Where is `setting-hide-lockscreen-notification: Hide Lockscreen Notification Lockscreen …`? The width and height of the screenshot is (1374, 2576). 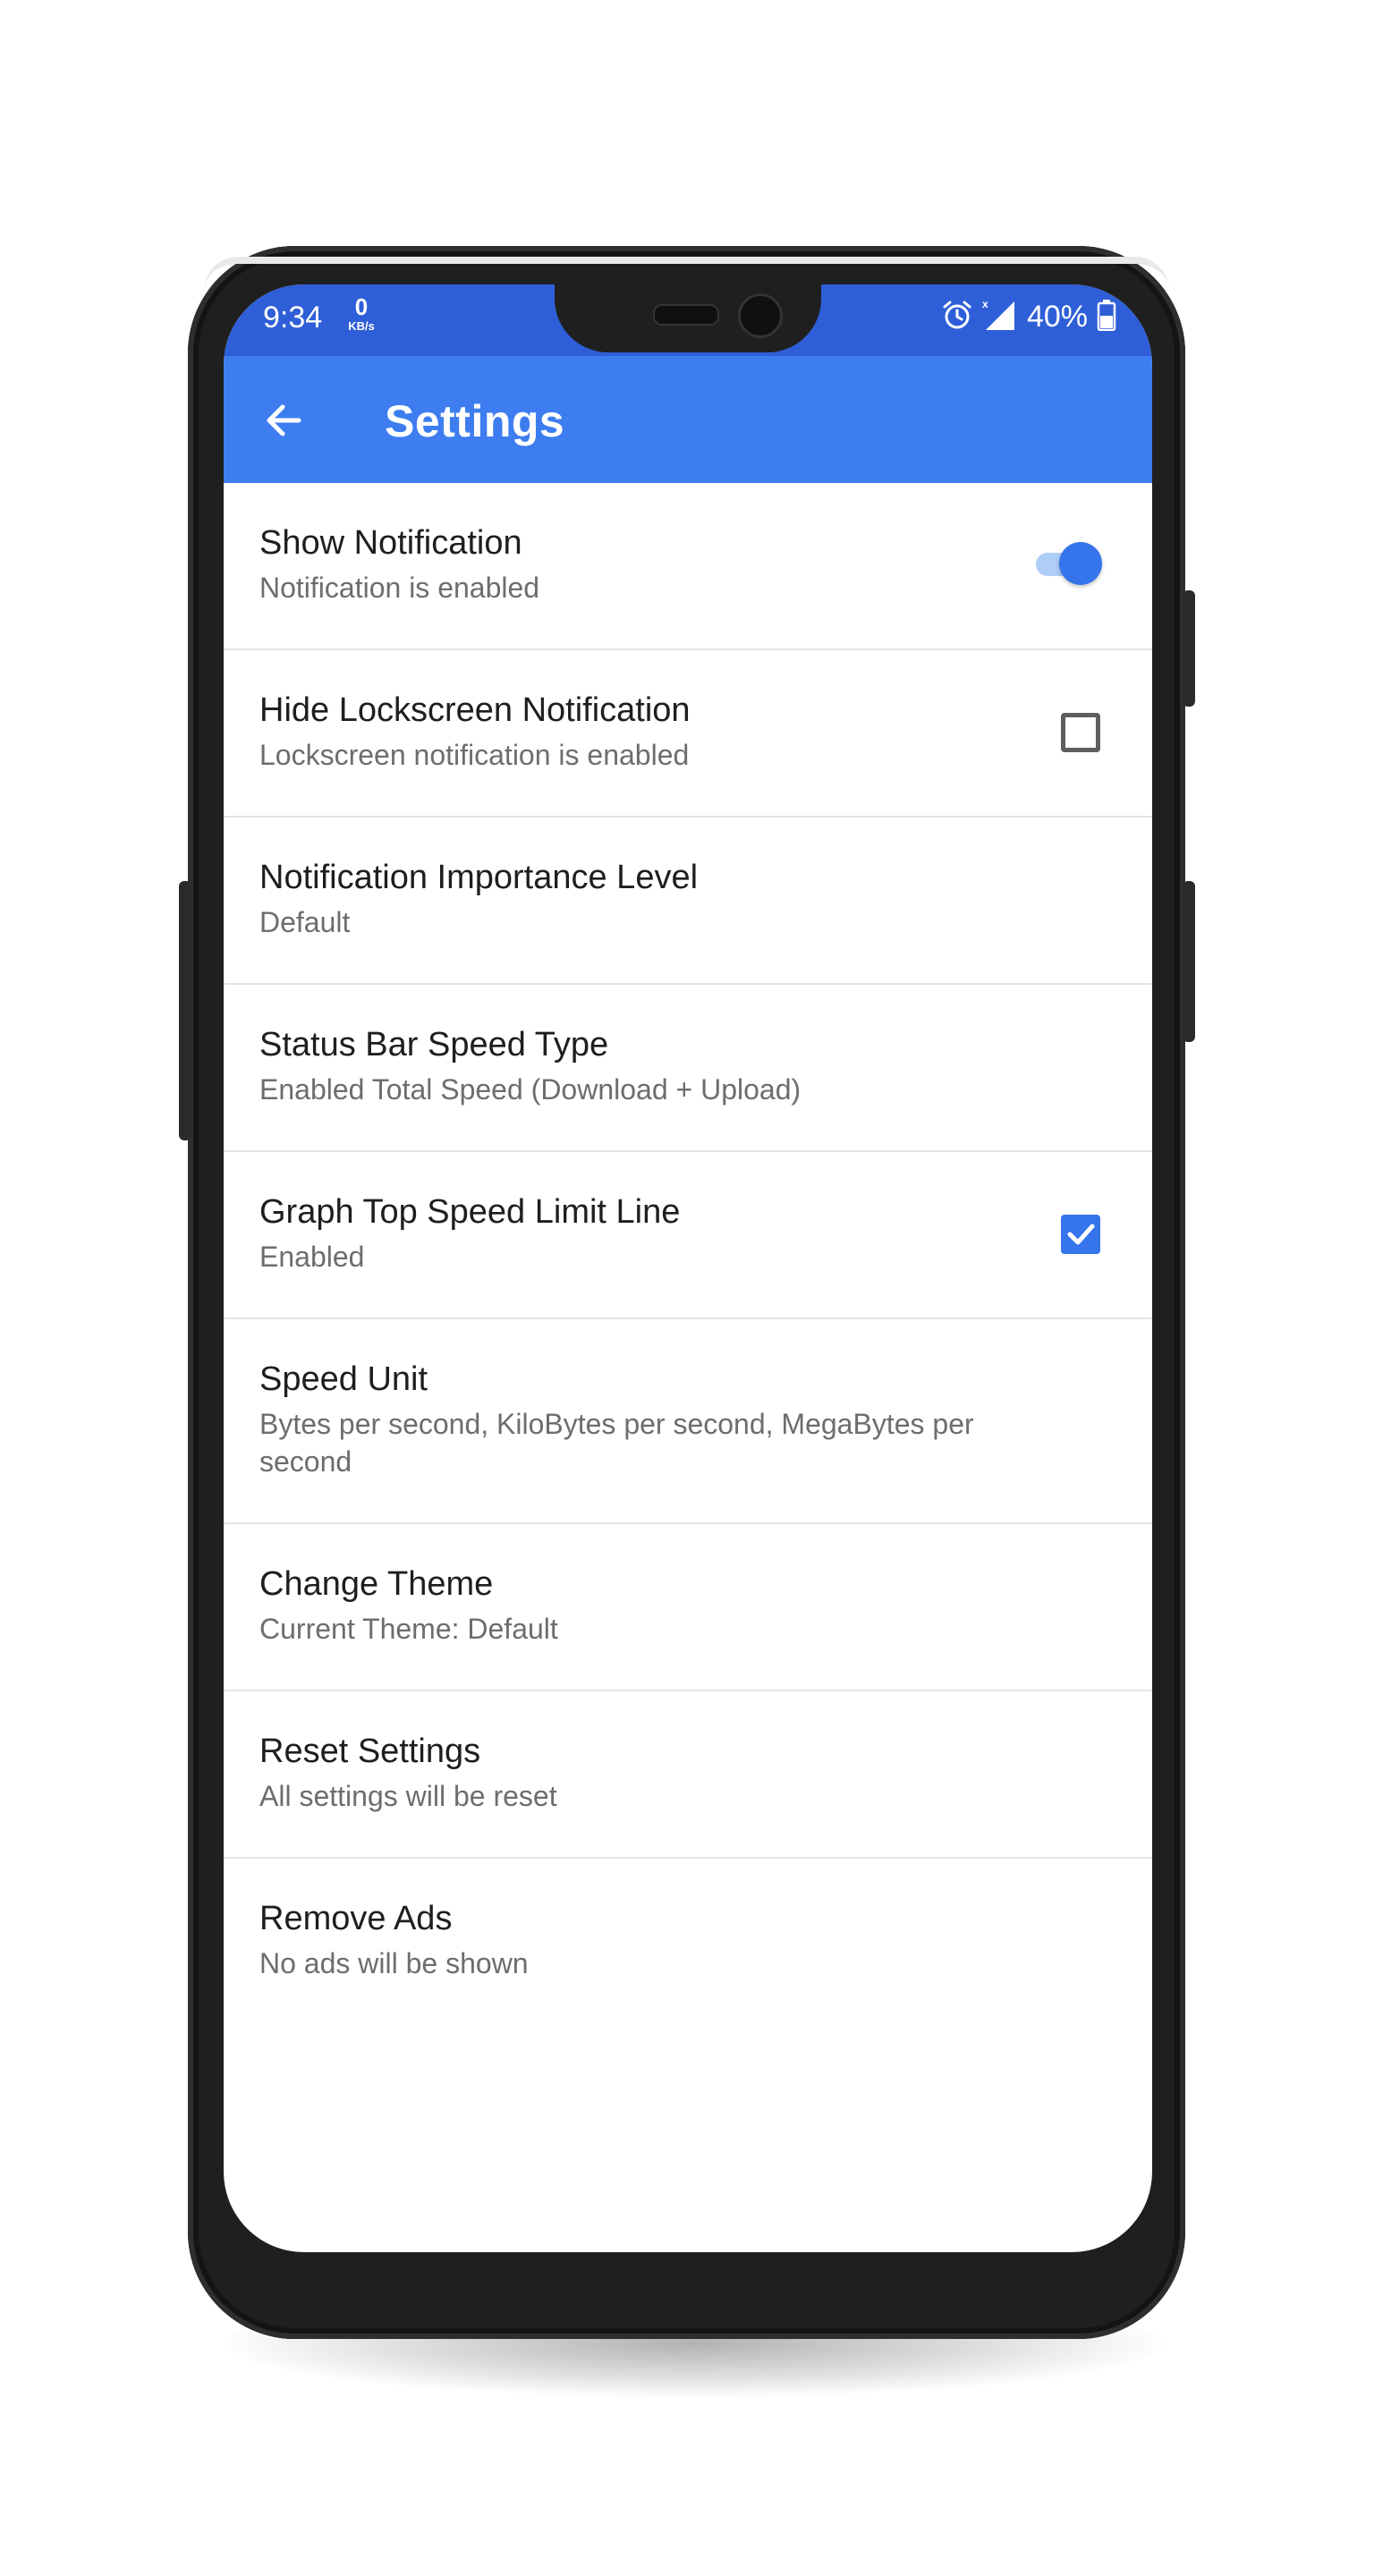 setting-hide-lockscreen-notification: Hide Lockscreen Notification Lockscreen … is located at coordinates (688, 734).